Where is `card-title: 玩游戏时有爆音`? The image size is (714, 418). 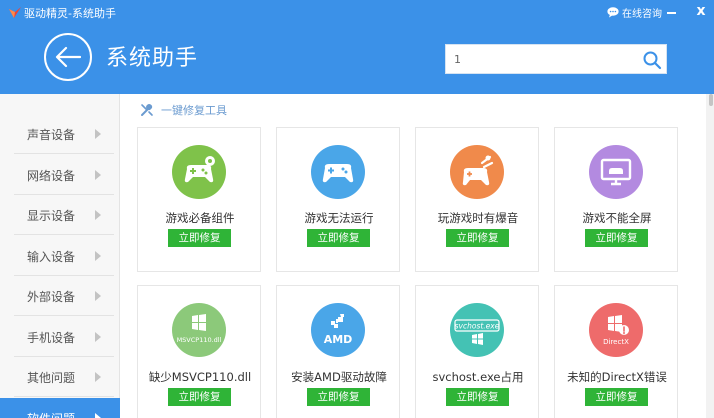 card-title: 玩游戏时有爆音 is located at coordinates (478, 218).